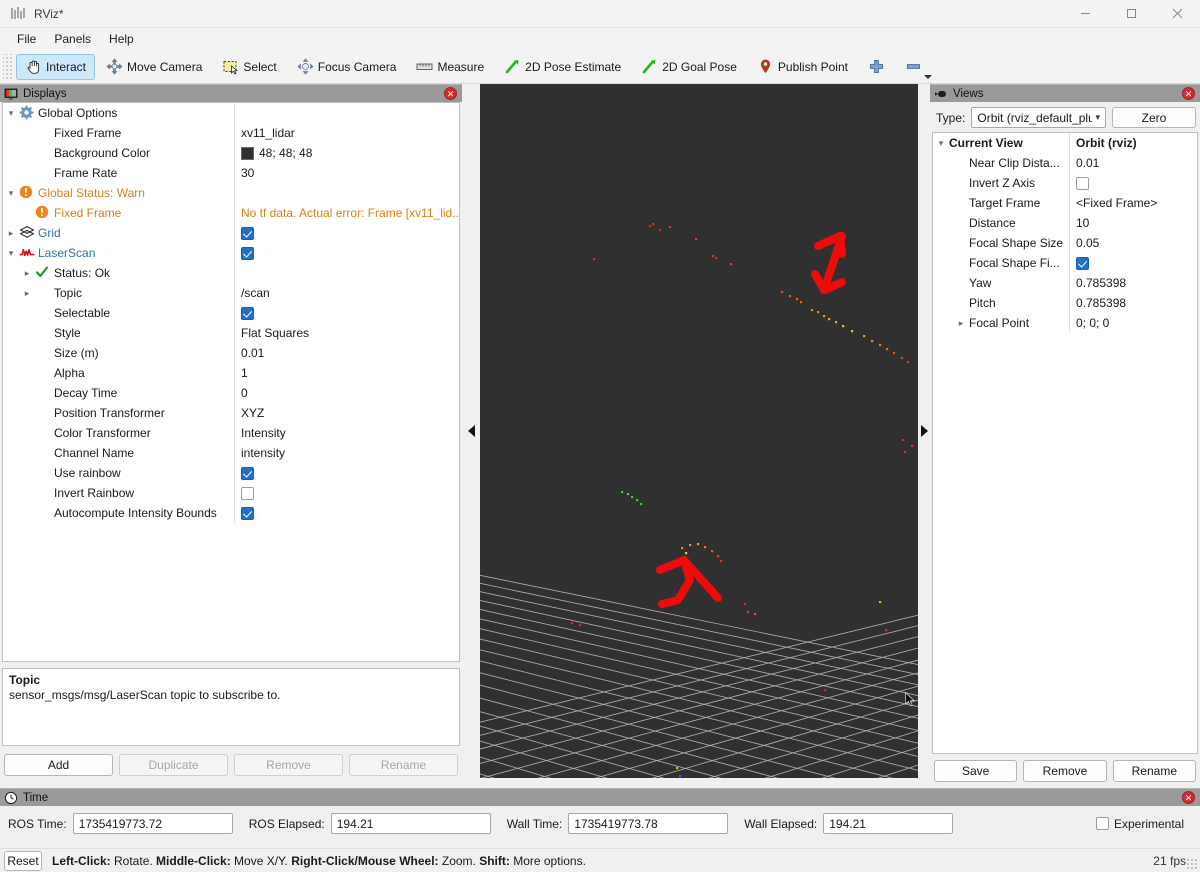 The image size is (1200, 872). Describe the element at coordinates (347, 67) in the screenshot. I see `tool-focus-camera: Focus Camera` at that location.